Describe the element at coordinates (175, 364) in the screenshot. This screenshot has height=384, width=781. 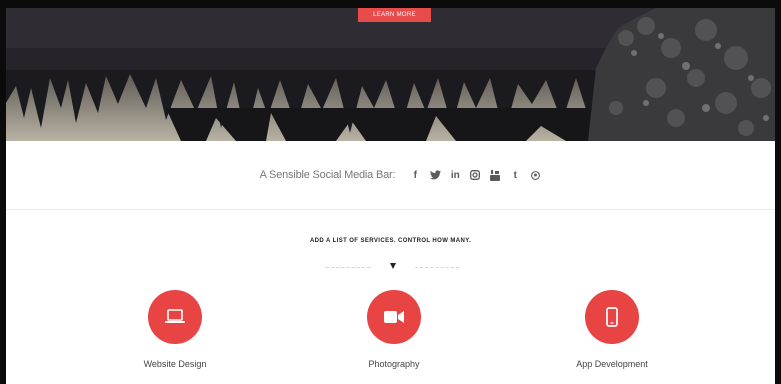
I see `service-label: Website Design` at that location.